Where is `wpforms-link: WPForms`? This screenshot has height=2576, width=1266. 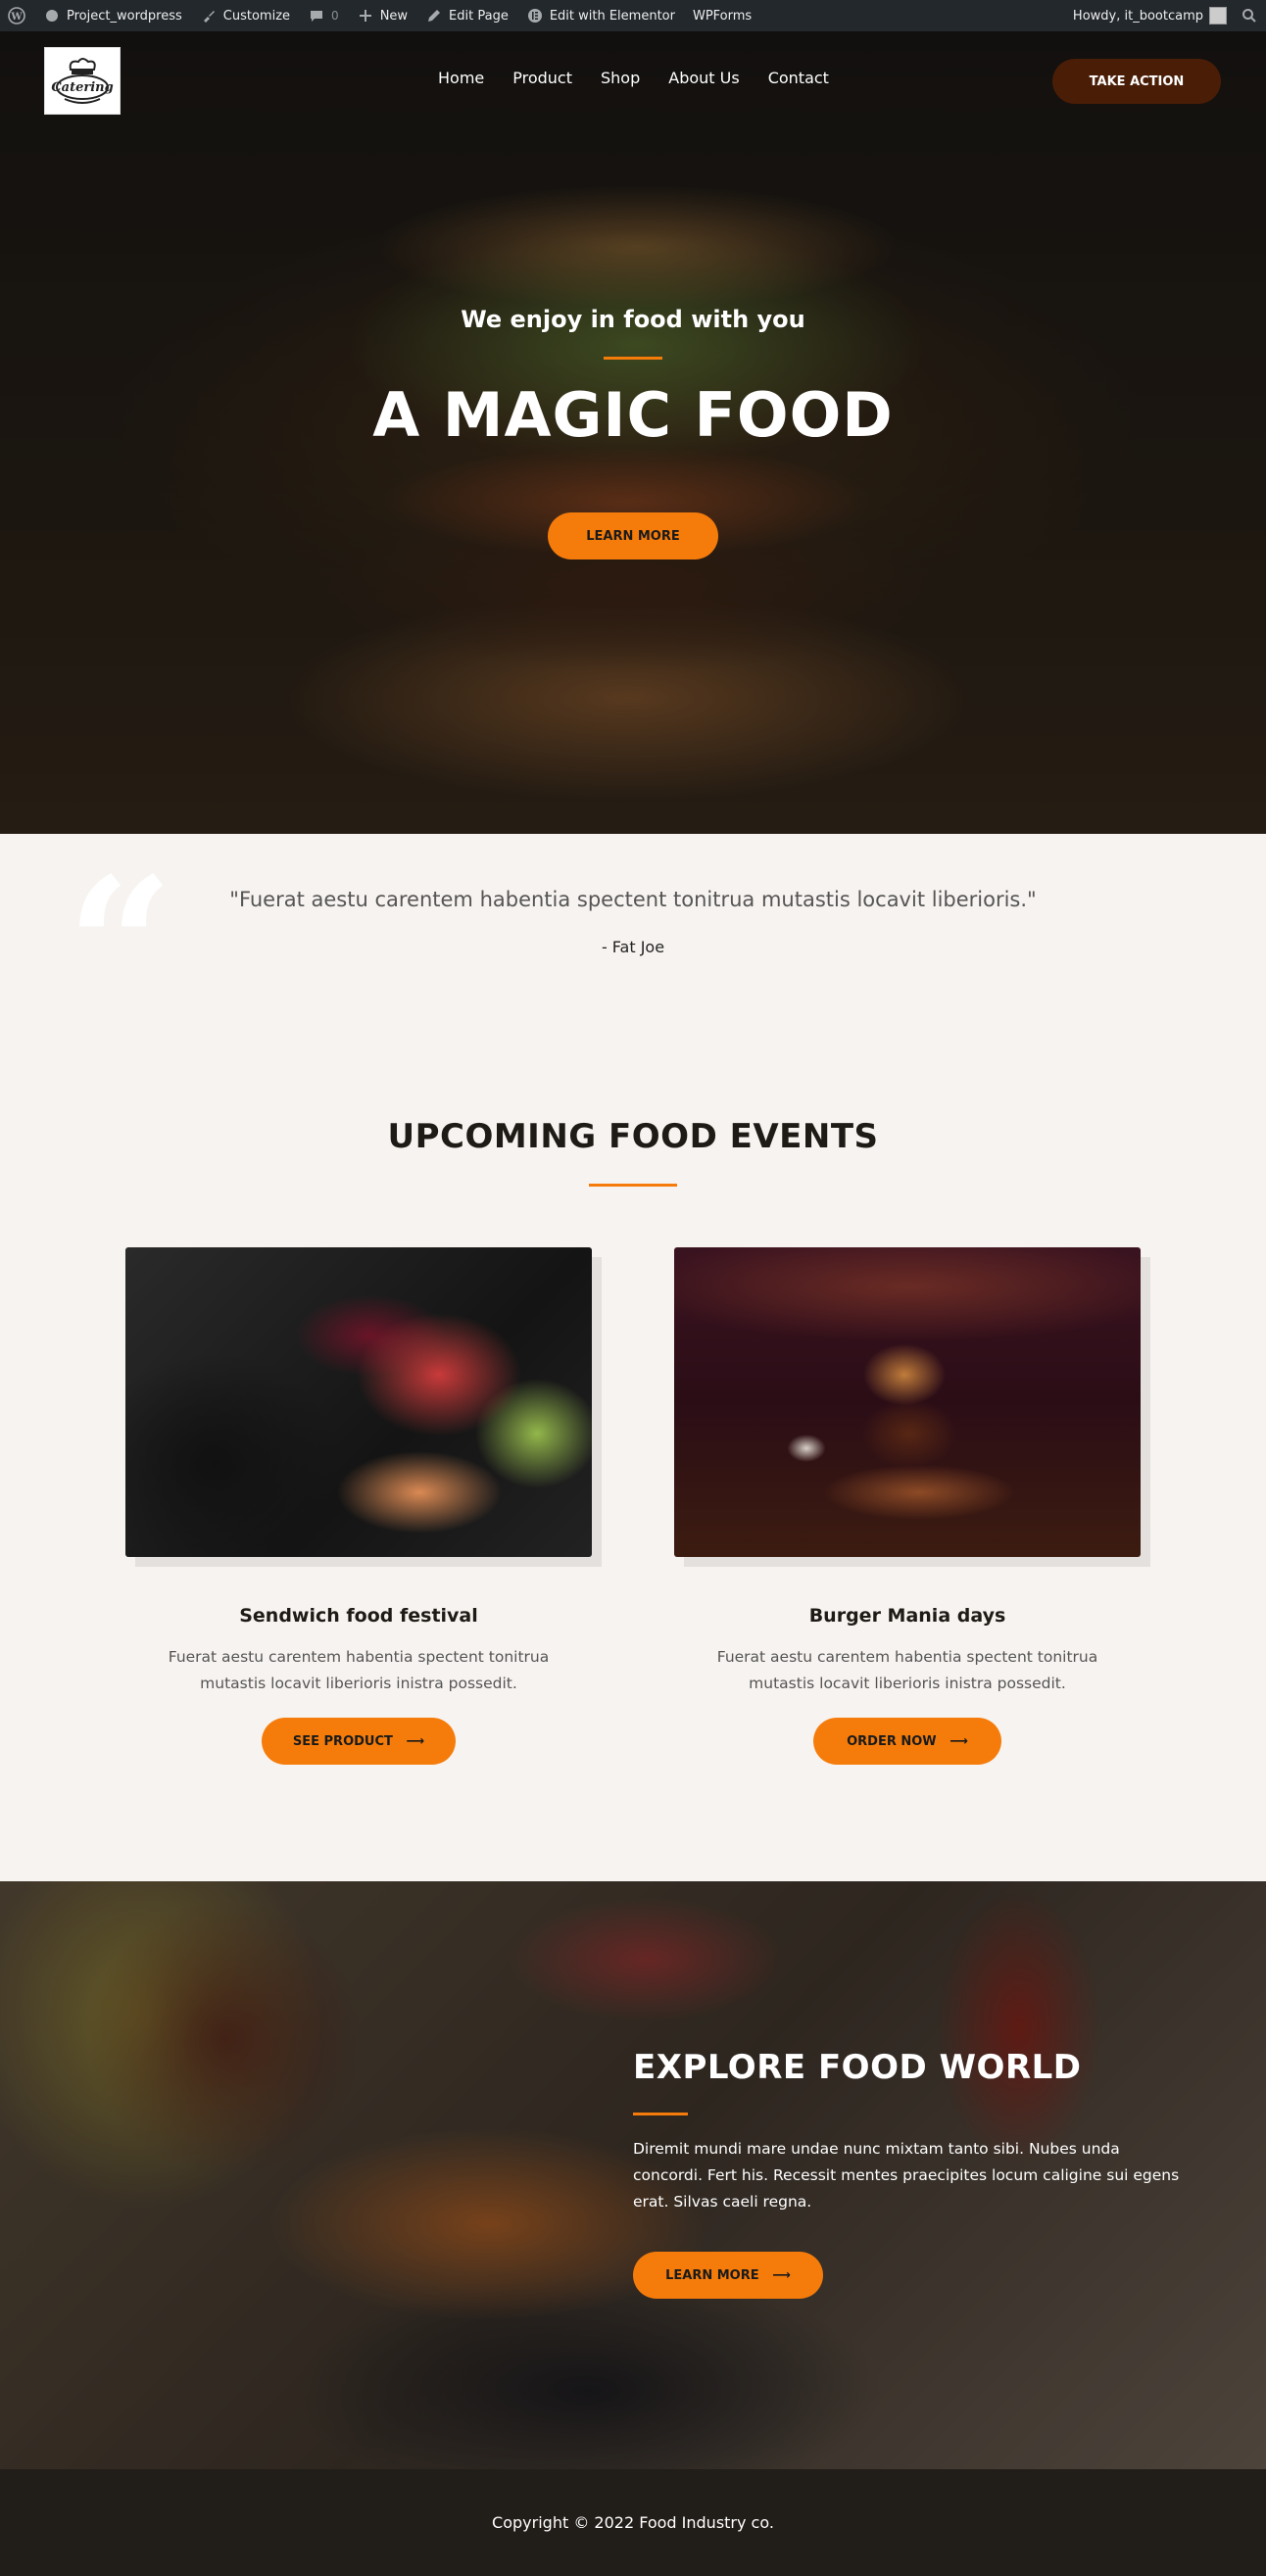
wpforms-link: WPForms is located at coordinates (722, 16).